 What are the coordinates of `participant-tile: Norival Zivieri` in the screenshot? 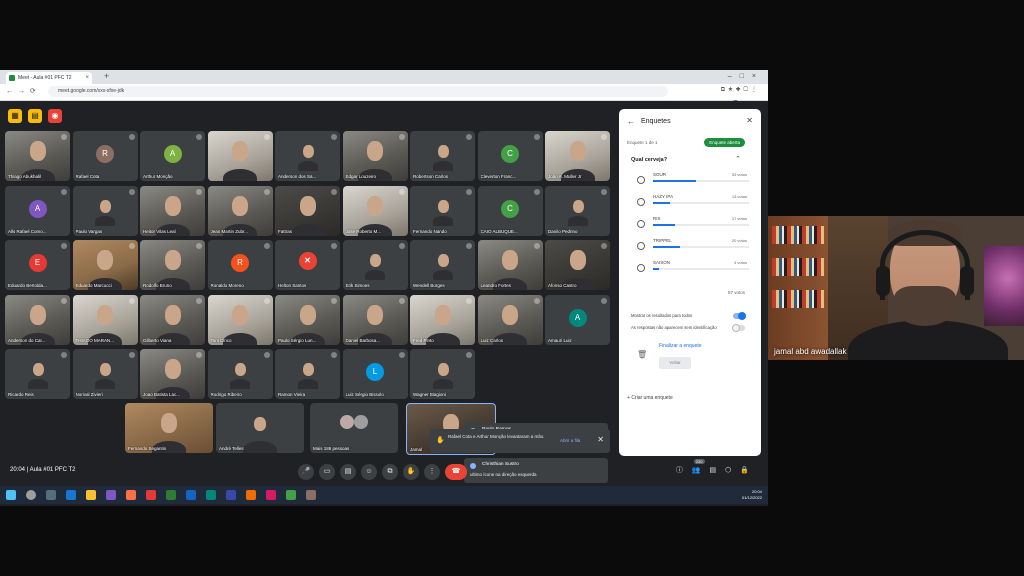 It's located at (105, 374).